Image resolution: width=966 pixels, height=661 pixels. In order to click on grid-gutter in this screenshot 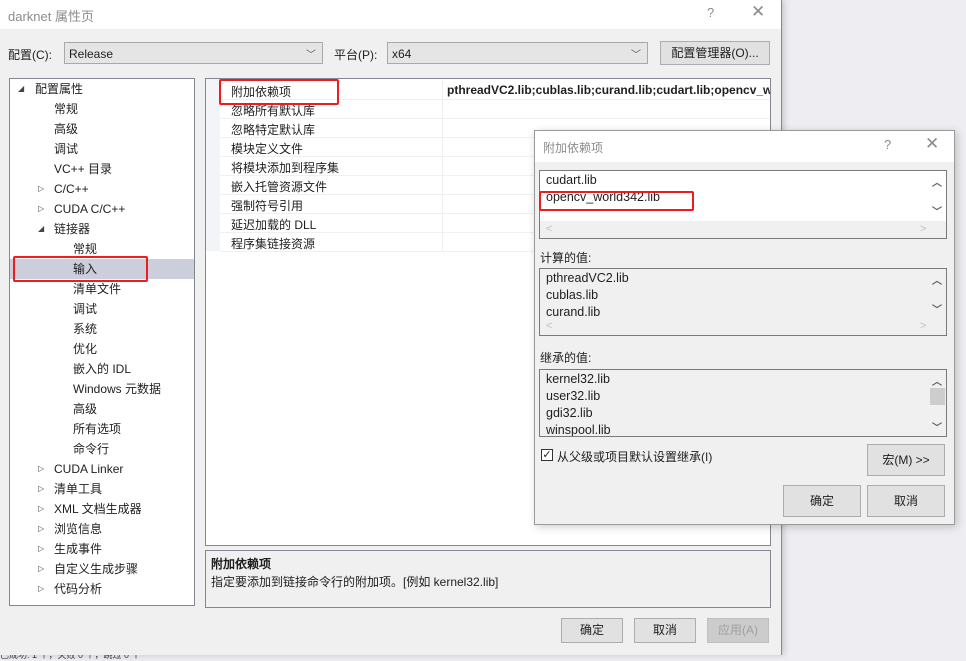, I will do `click(213, 165)`.